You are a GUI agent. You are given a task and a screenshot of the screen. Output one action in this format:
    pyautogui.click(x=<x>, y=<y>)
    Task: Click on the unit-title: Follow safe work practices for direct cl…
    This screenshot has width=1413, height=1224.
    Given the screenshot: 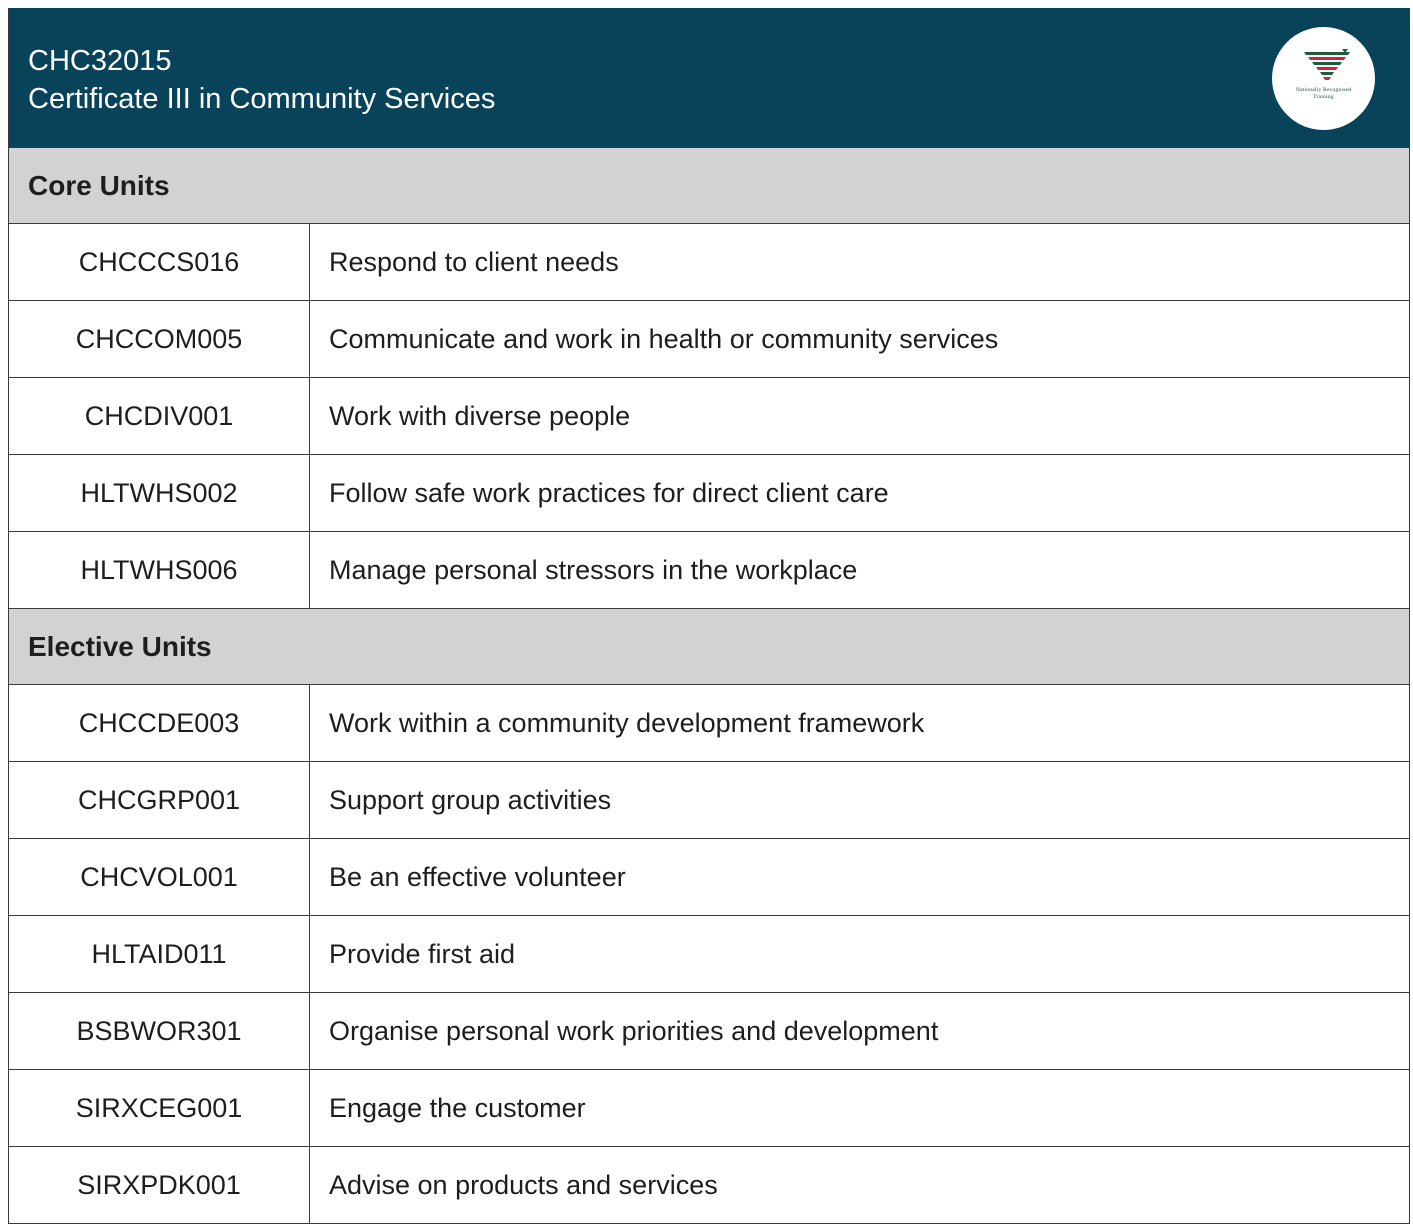 What is the action you would take?
    pyautogui.click(x=609, y=492)
    